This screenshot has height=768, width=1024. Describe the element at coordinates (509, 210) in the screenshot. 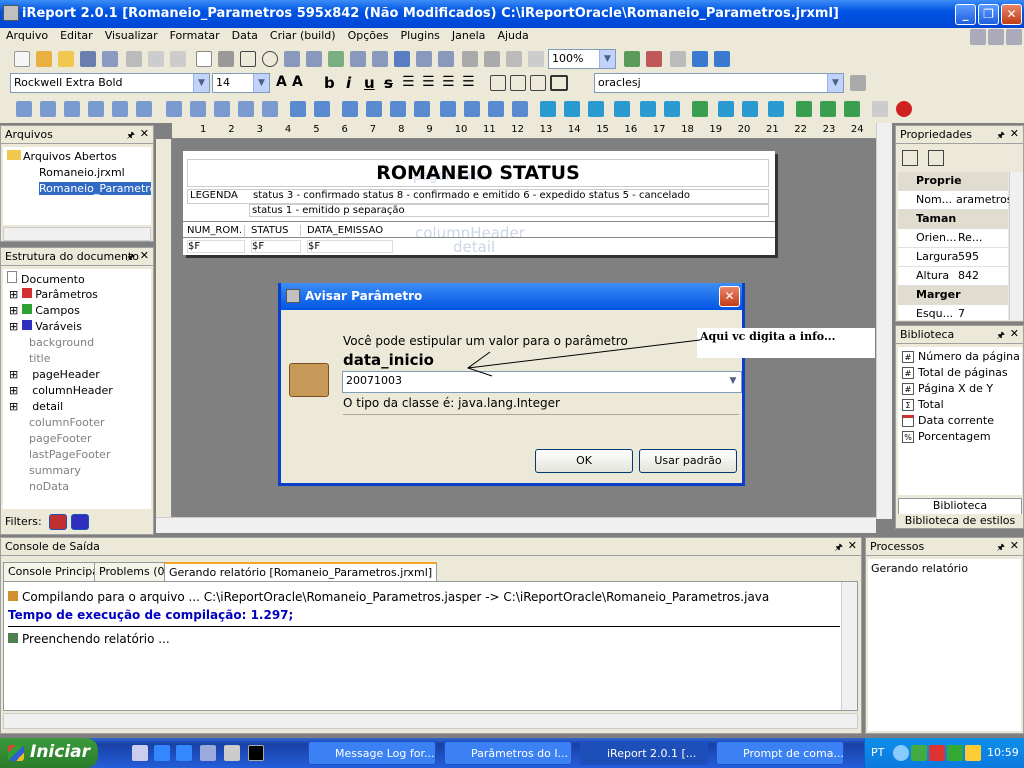

I see `legend-line2: status 1 - emitido p separação` at that location.